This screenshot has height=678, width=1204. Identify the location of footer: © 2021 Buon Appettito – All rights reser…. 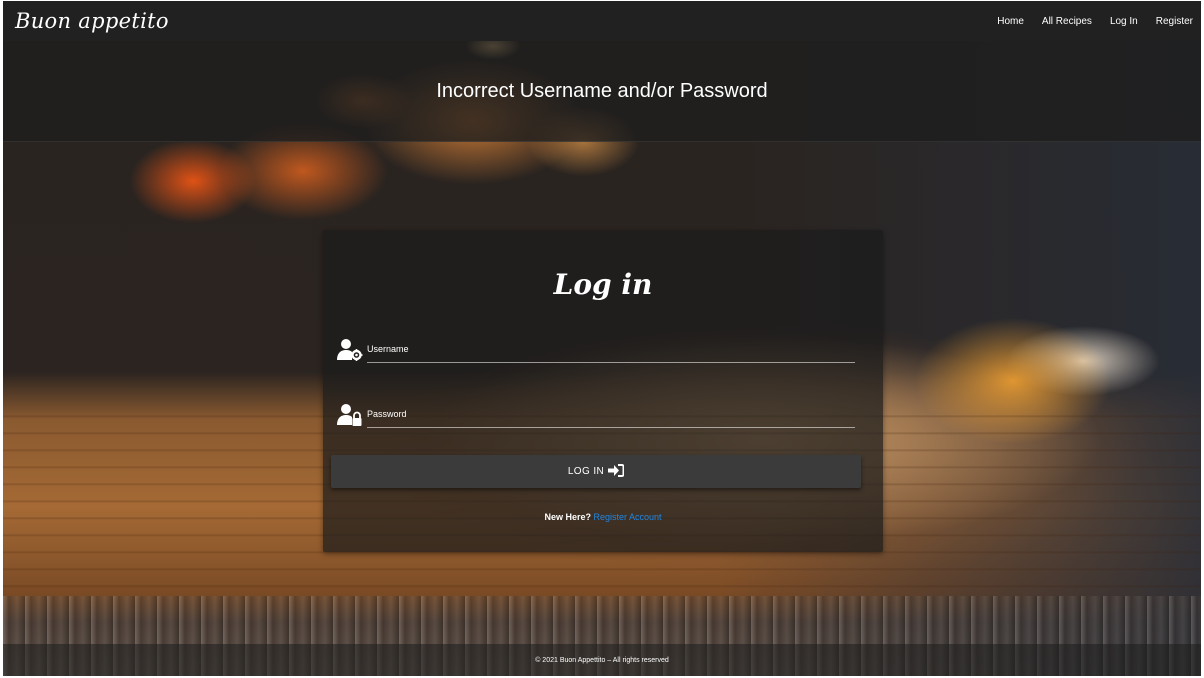
(602, 660).